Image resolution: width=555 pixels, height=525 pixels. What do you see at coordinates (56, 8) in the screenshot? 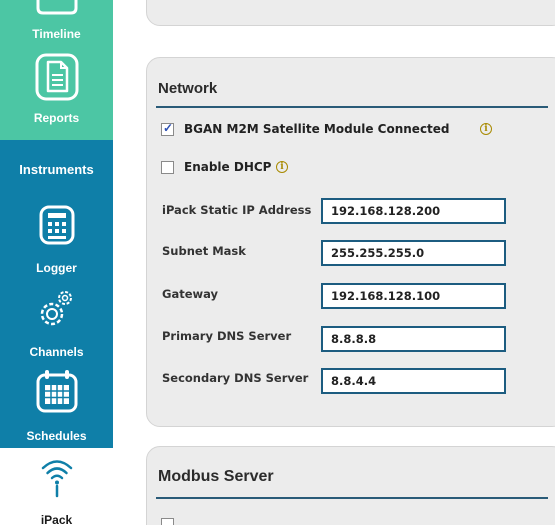
I see `timeline-icon` at bounding box center [56, 8].